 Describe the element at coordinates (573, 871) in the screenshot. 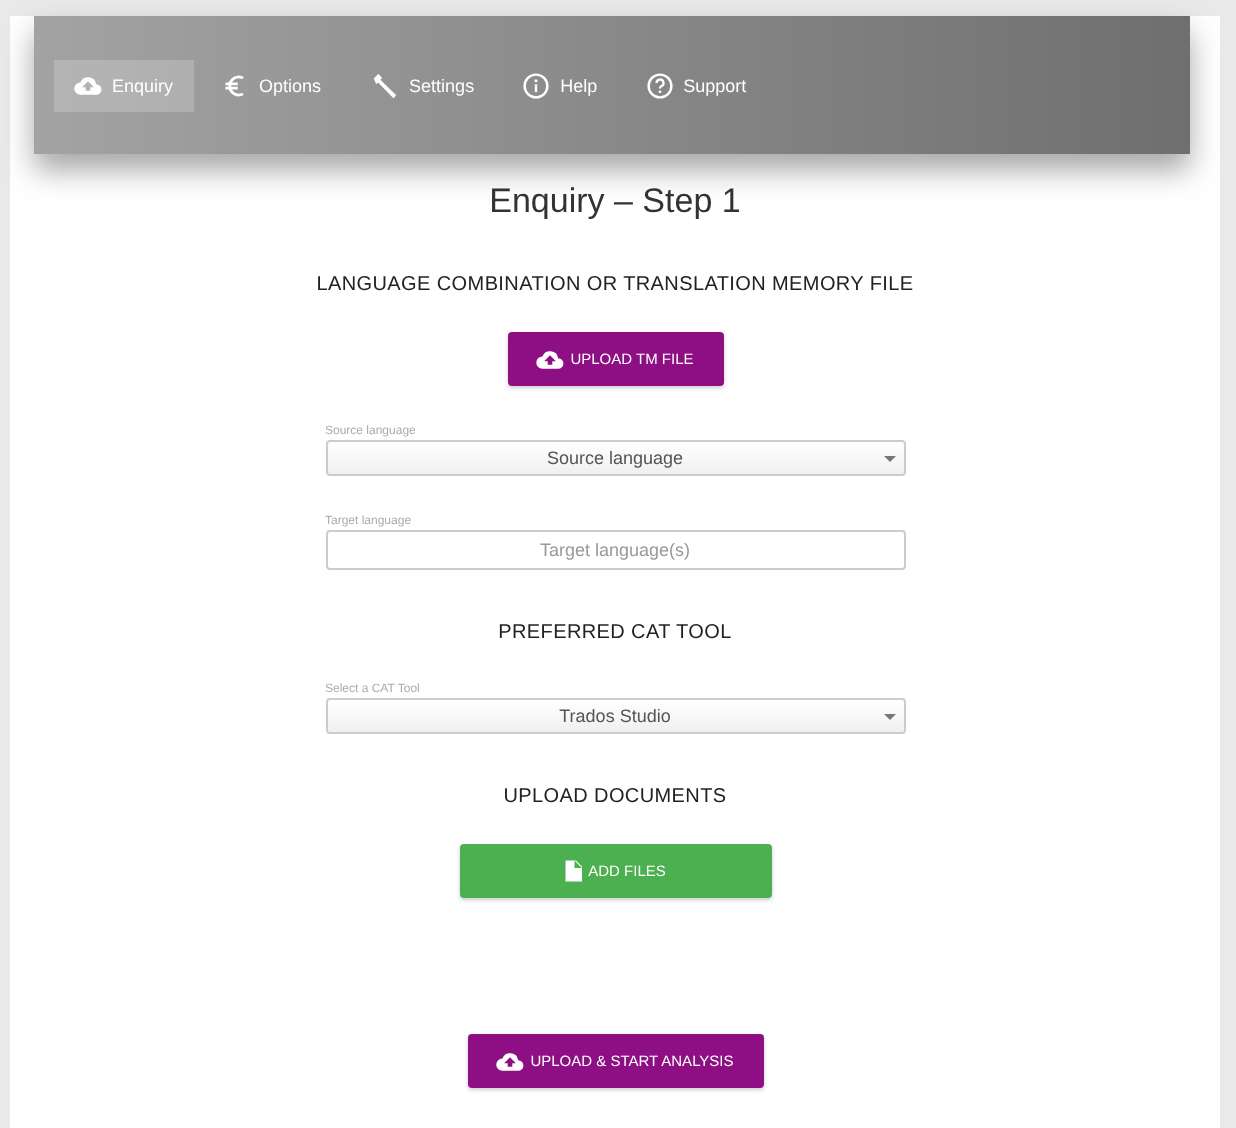

I see `file-icon` at that location.